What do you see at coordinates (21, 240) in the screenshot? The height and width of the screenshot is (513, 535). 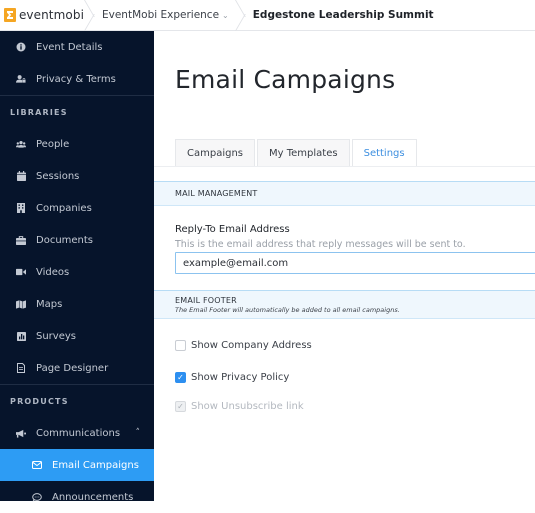 I see `briefcase-icon` at bounding box center [21, 240].